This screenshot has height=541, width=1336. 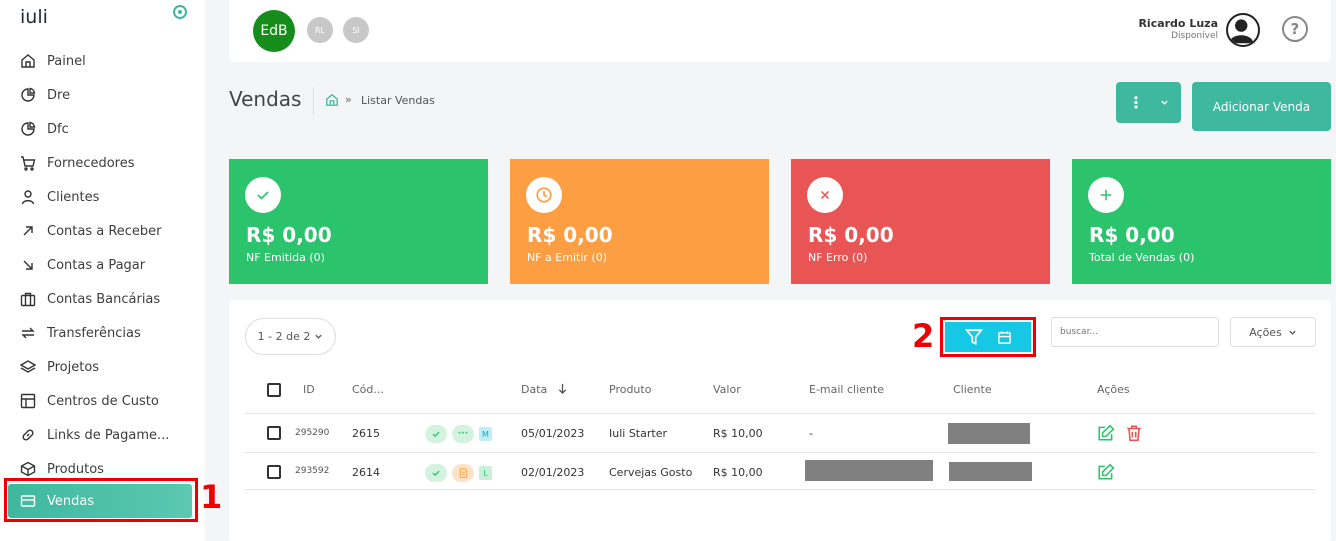 I want to click on calendar-icon, so click(x=1004, y=337).